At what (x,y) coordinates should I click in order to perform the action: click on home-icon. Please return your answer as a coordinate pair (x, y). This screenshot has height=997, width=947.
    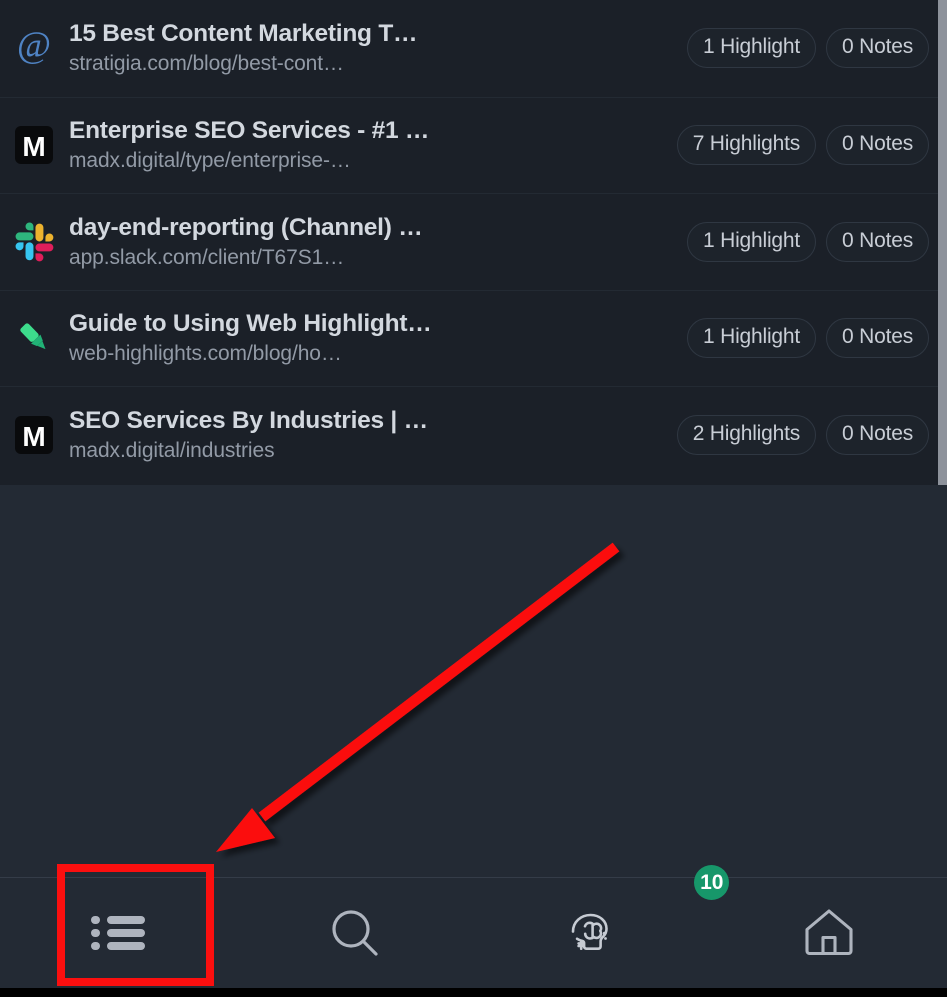
    Looking at the image, I should click on (829, 933).